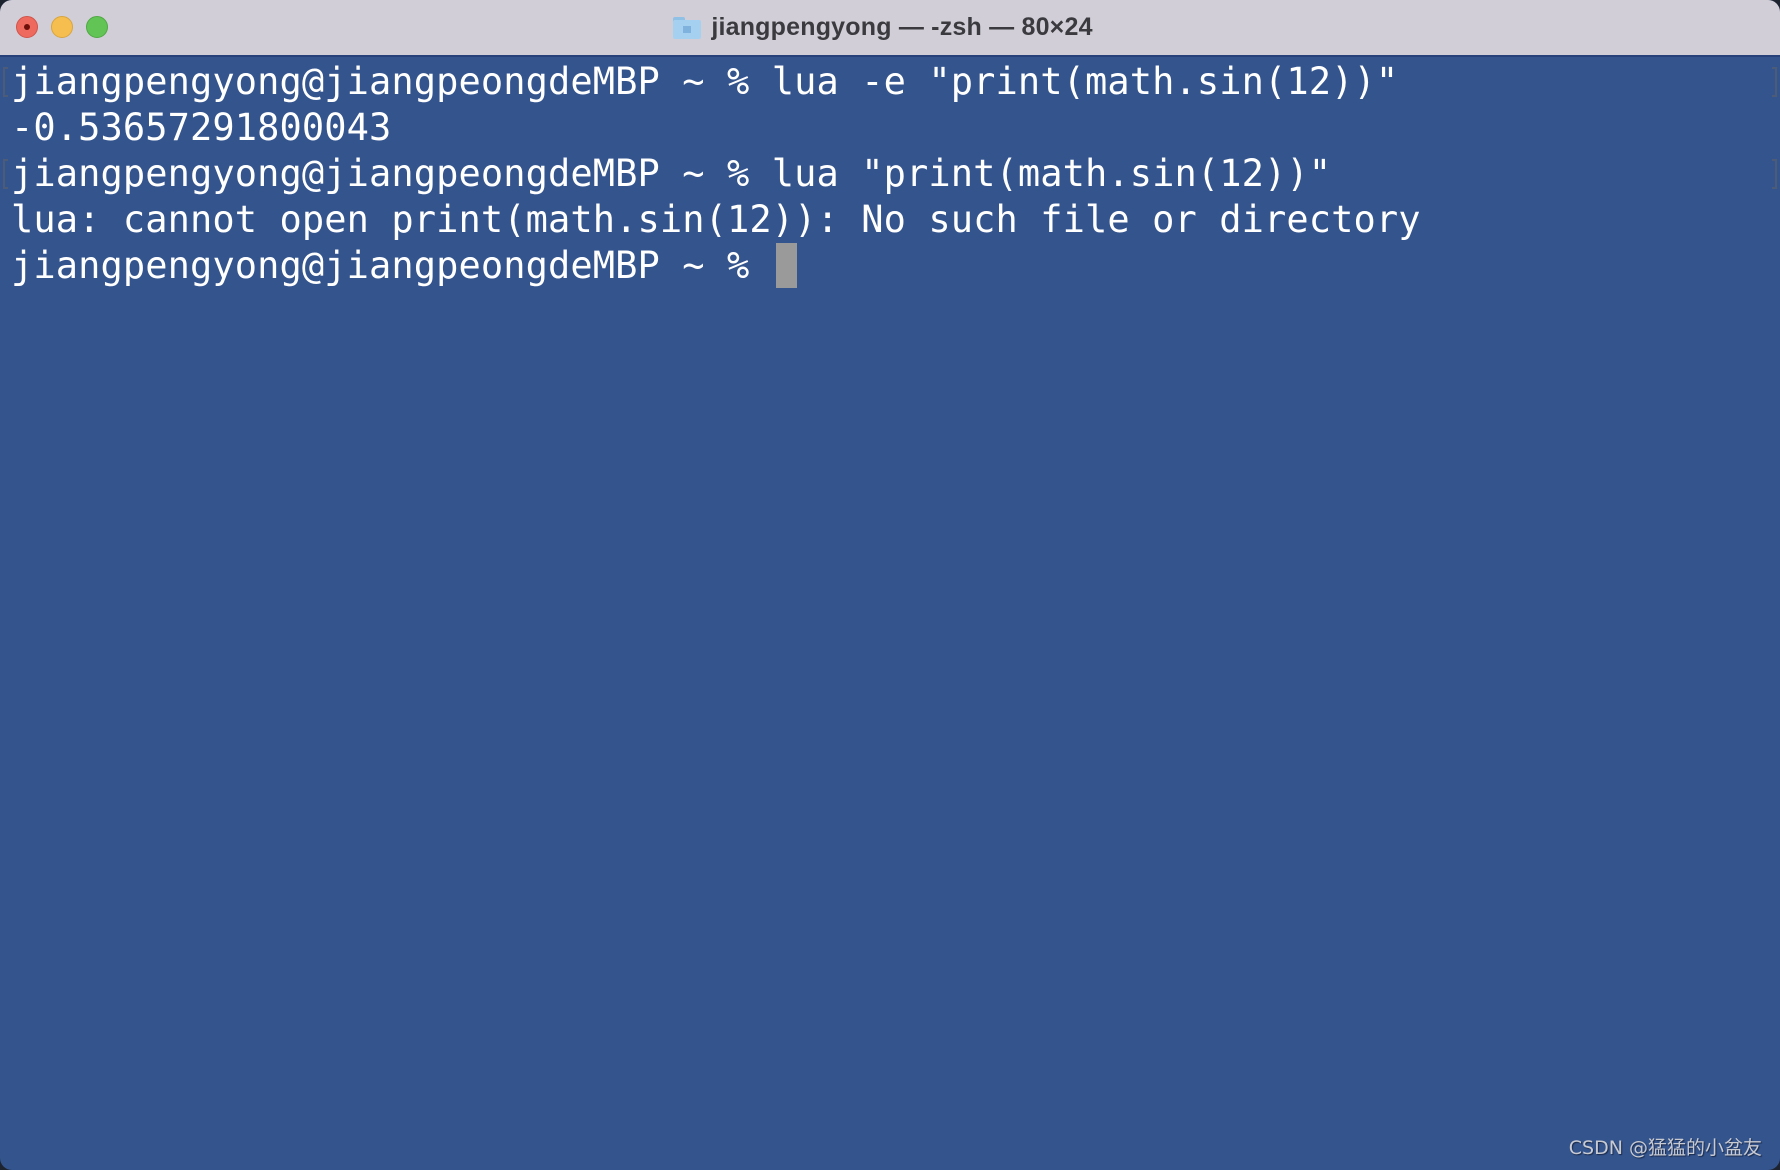  Describe the element at coordinates (902, 27) in the screenshot. I see `window-title-text: jiangpengyong — -zsh — 80×24` at that location.